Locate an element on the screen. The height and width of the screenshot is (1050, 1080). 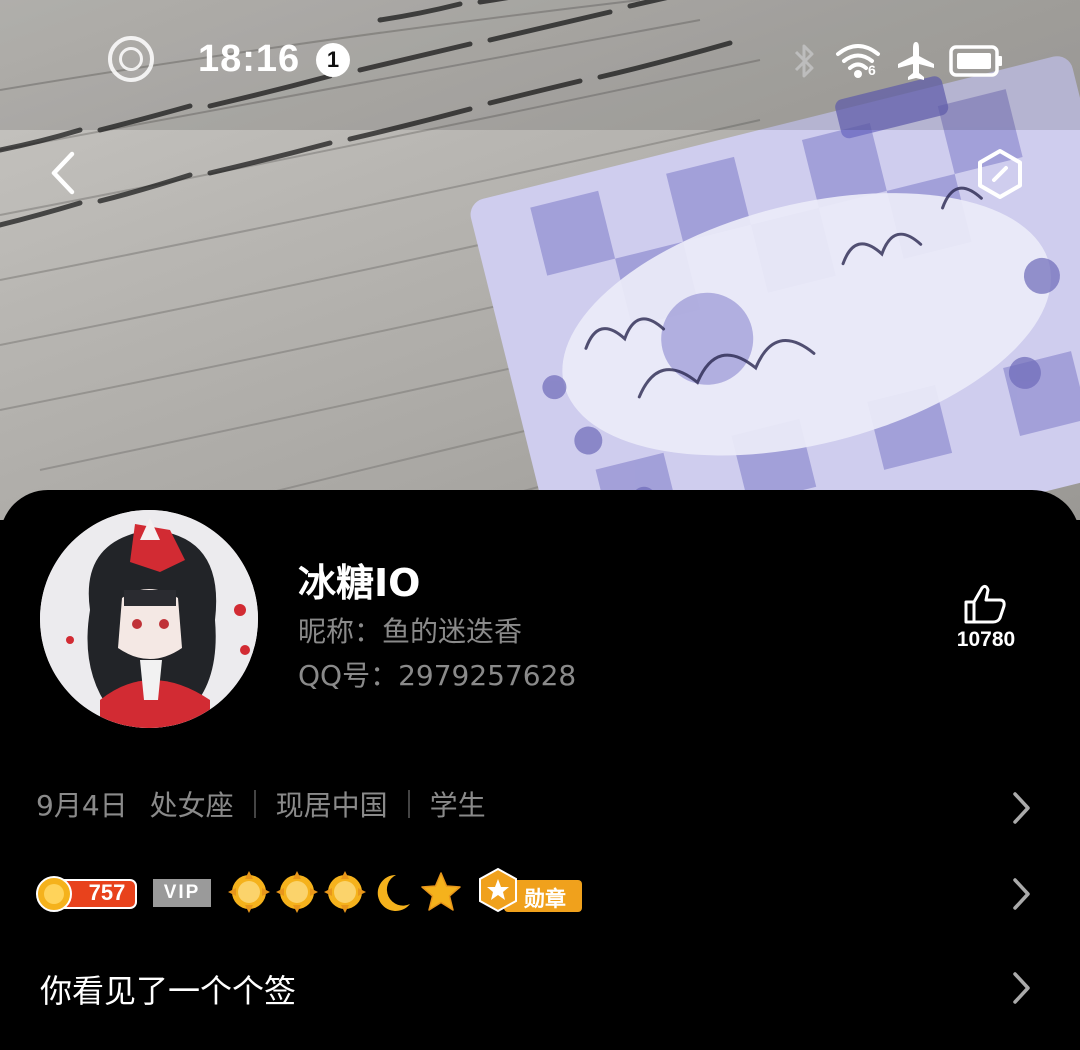
nickname: 昵称：鱼的迷迭香 is located at coordinates (410, 631).